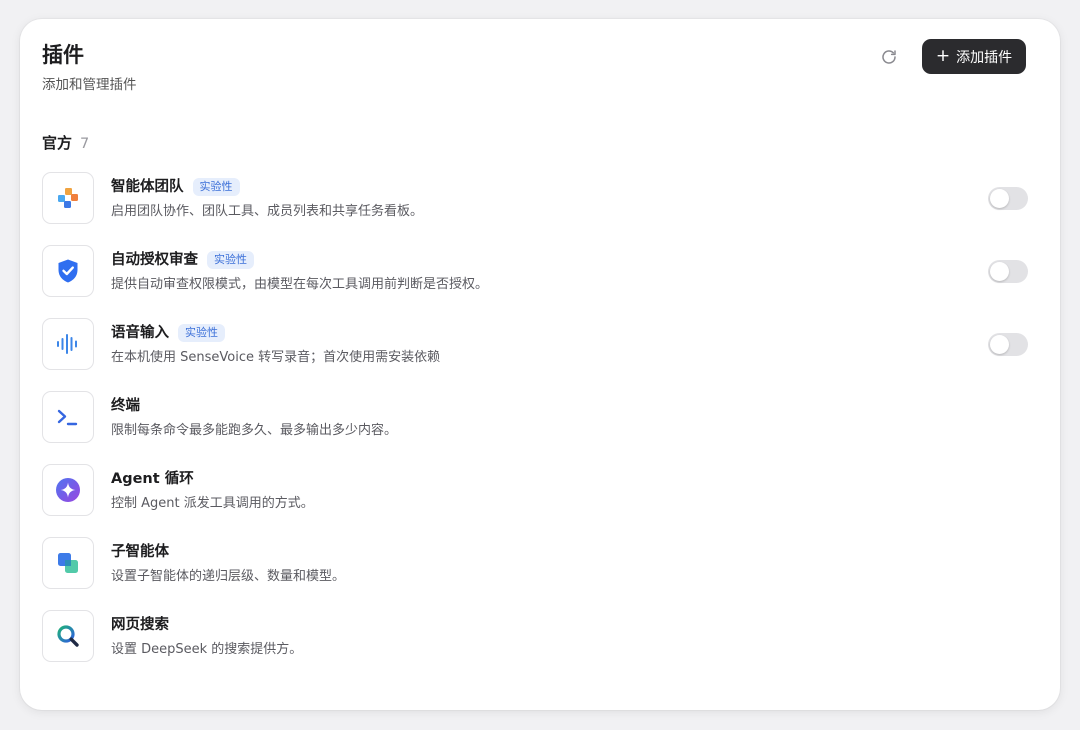 Image resolution: width=1080 pixels, height=730 pixels. I want to click on plugin-title: 子智能体, so click(140, 552).